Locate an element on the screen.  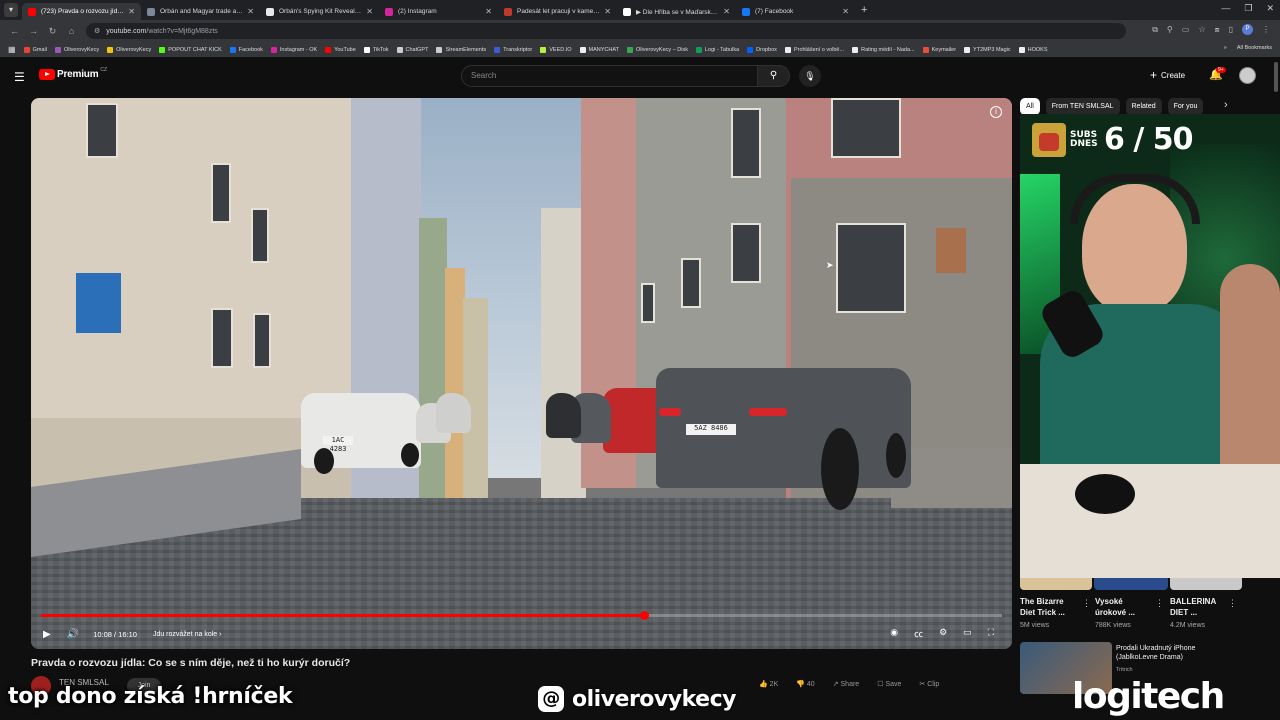
apps-grid-icon: ▦ is located at coordinates (12, 49).